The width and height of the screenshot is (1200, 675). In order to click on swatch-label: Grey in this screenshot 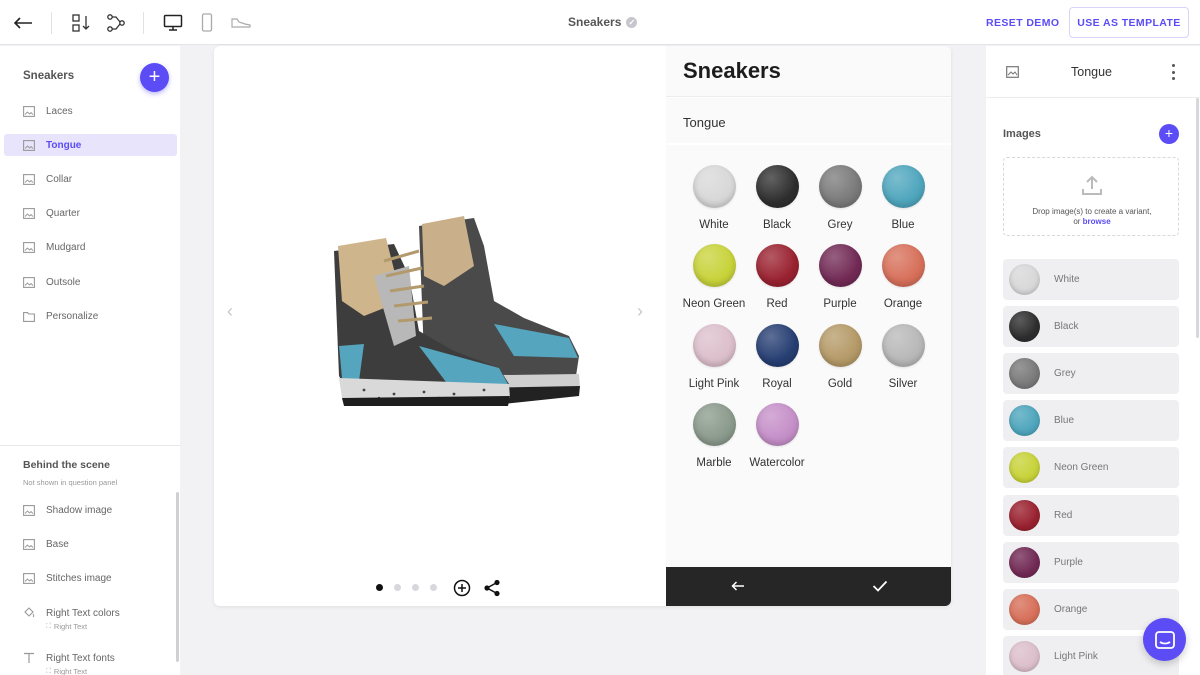, I will do `click(840, 225)`.